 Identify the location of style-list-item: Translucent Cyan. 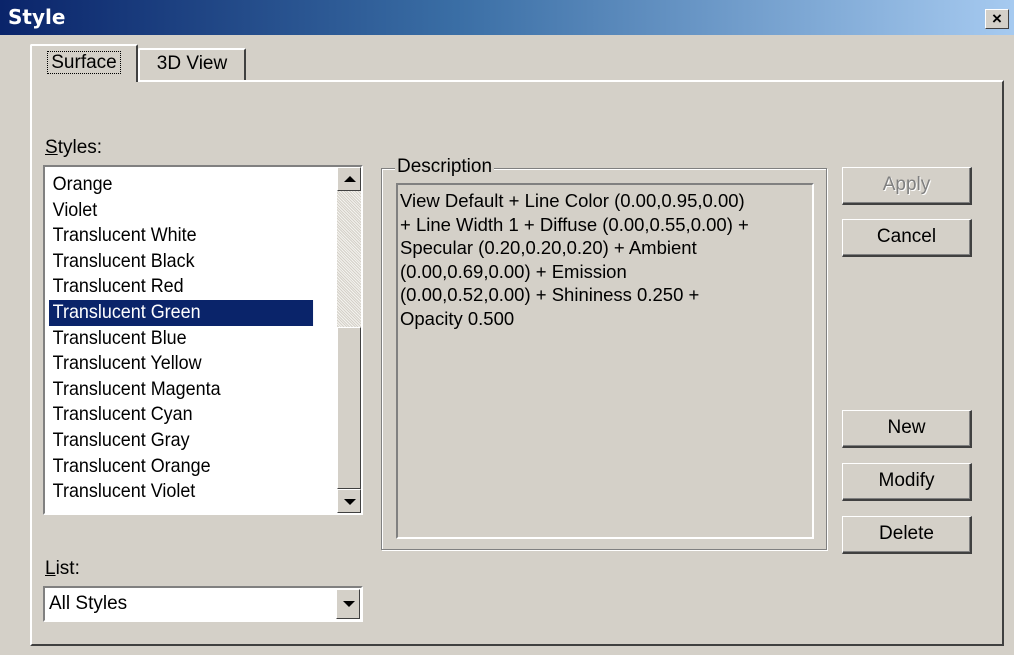
(181, 415).